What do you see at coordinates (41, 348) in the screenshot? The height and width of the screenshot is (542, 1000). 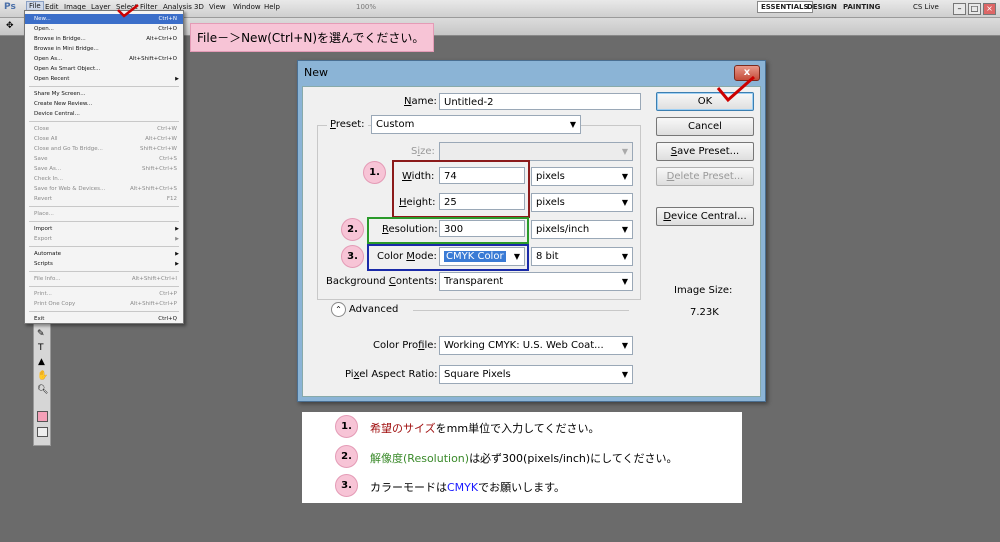 I see `type-tool-icon: T` at bounding box center [41, 348].